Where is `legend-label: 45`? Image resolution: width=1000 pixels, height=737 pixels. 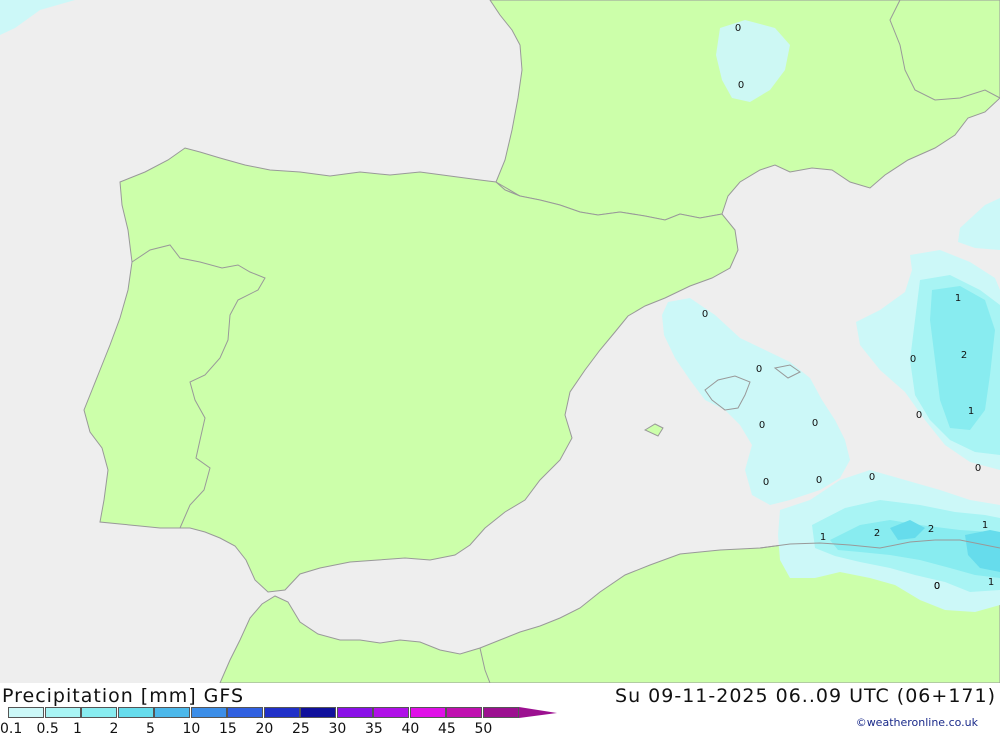
legend-label: 45 is located at coordinates (447, 729).